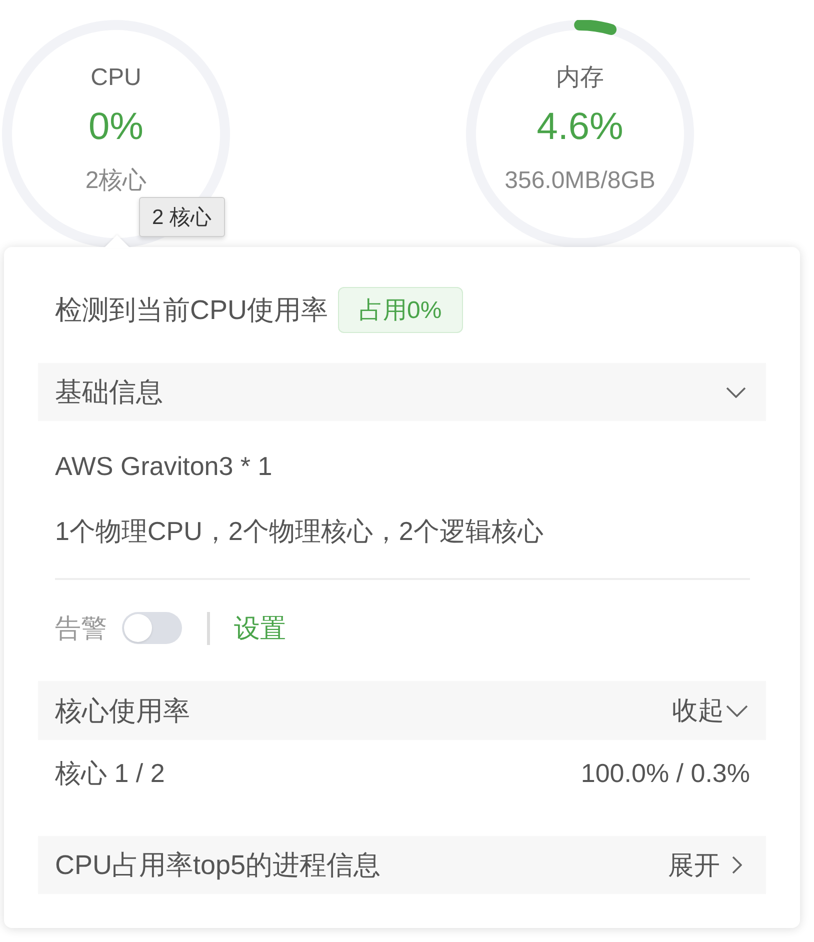 This screenshot has width=814, height=942. Describe the element at coordinates (191, 310) in the screenshot. I see `usage-title: 检测到当前CPU使用率` at that location.